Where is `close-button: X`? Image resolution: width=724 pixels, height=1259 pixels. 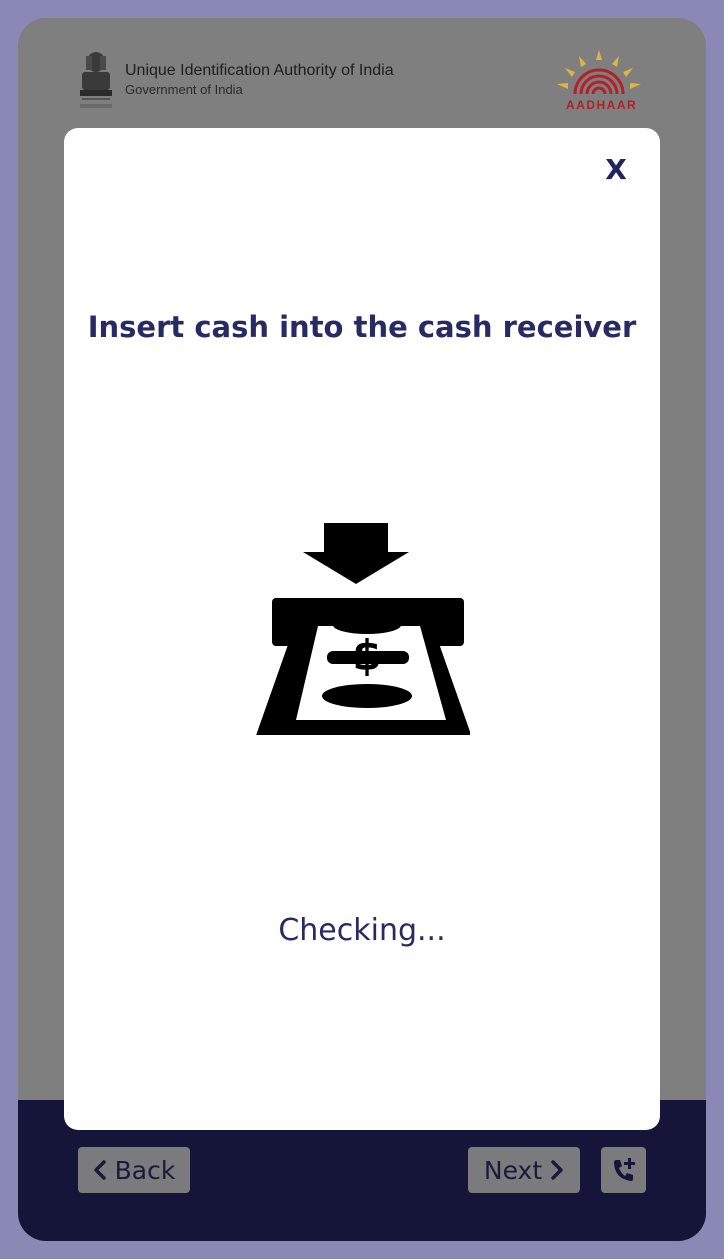 close-button: X is located at coordinates (616, 170).